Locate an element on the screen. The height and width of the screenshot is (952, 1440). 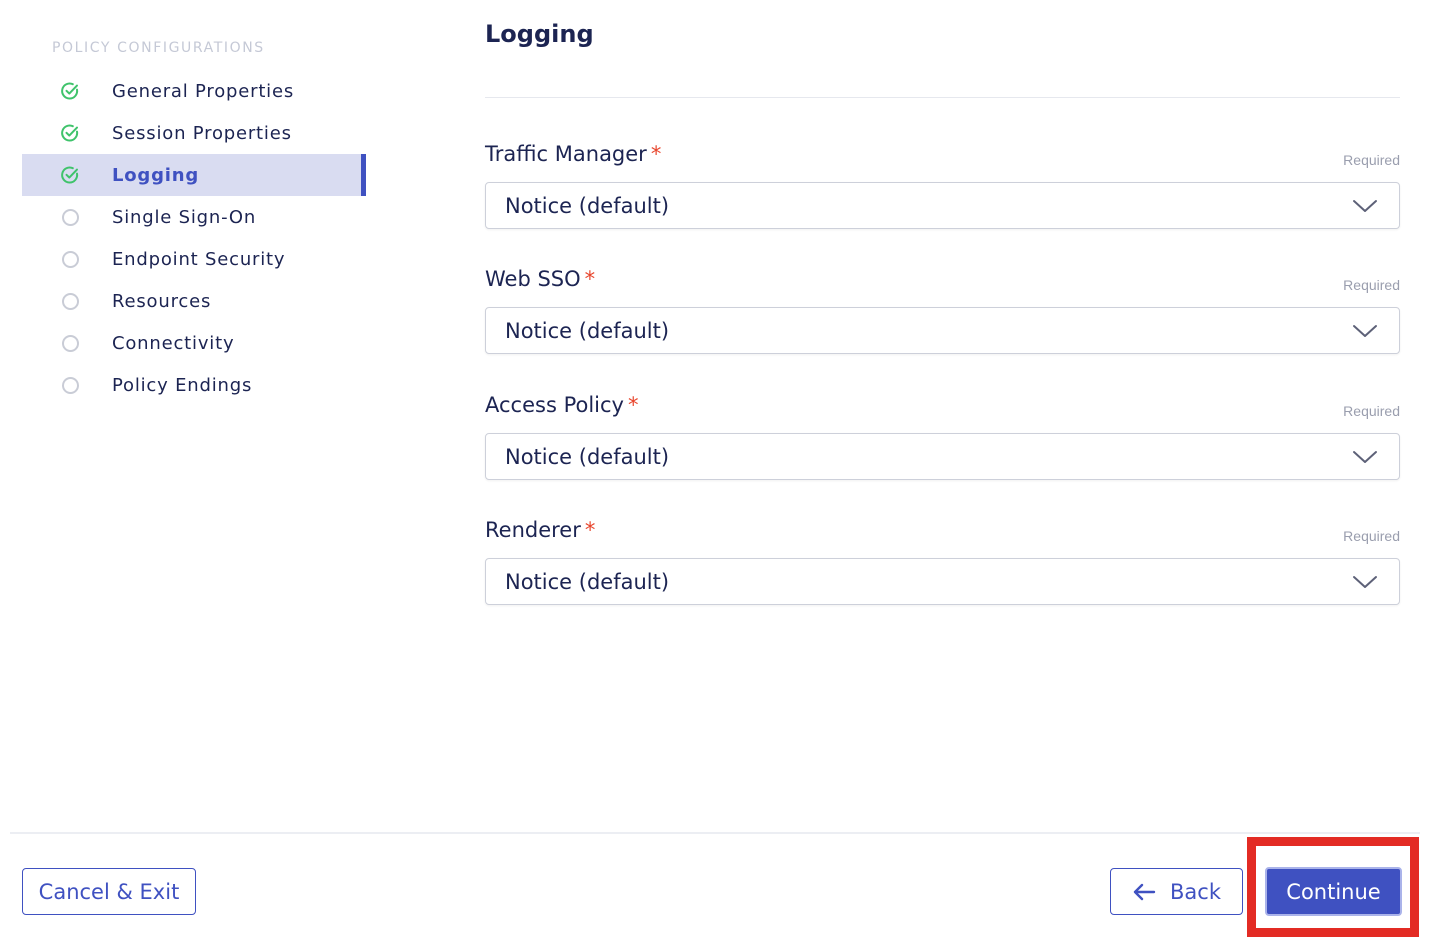
sidebar-item-general-properties: General Properties is located at coordinates (194, 91).